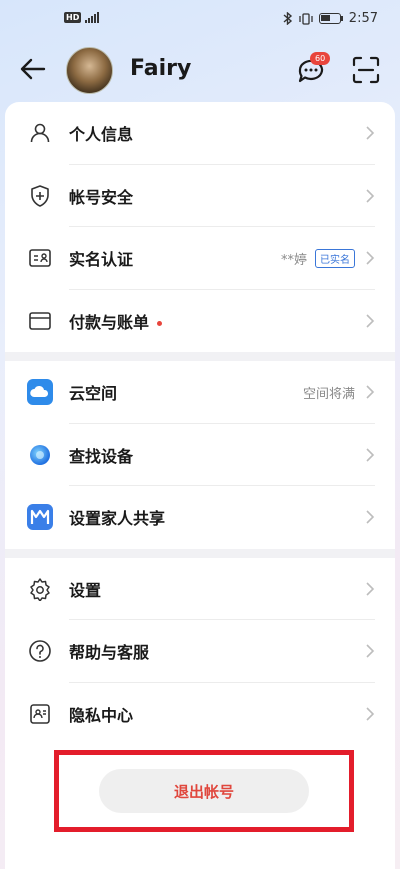  What do you see at coordinates (40, 258) in the screenshot?
I see `id-card-icon` at bounding box center [40, 258].